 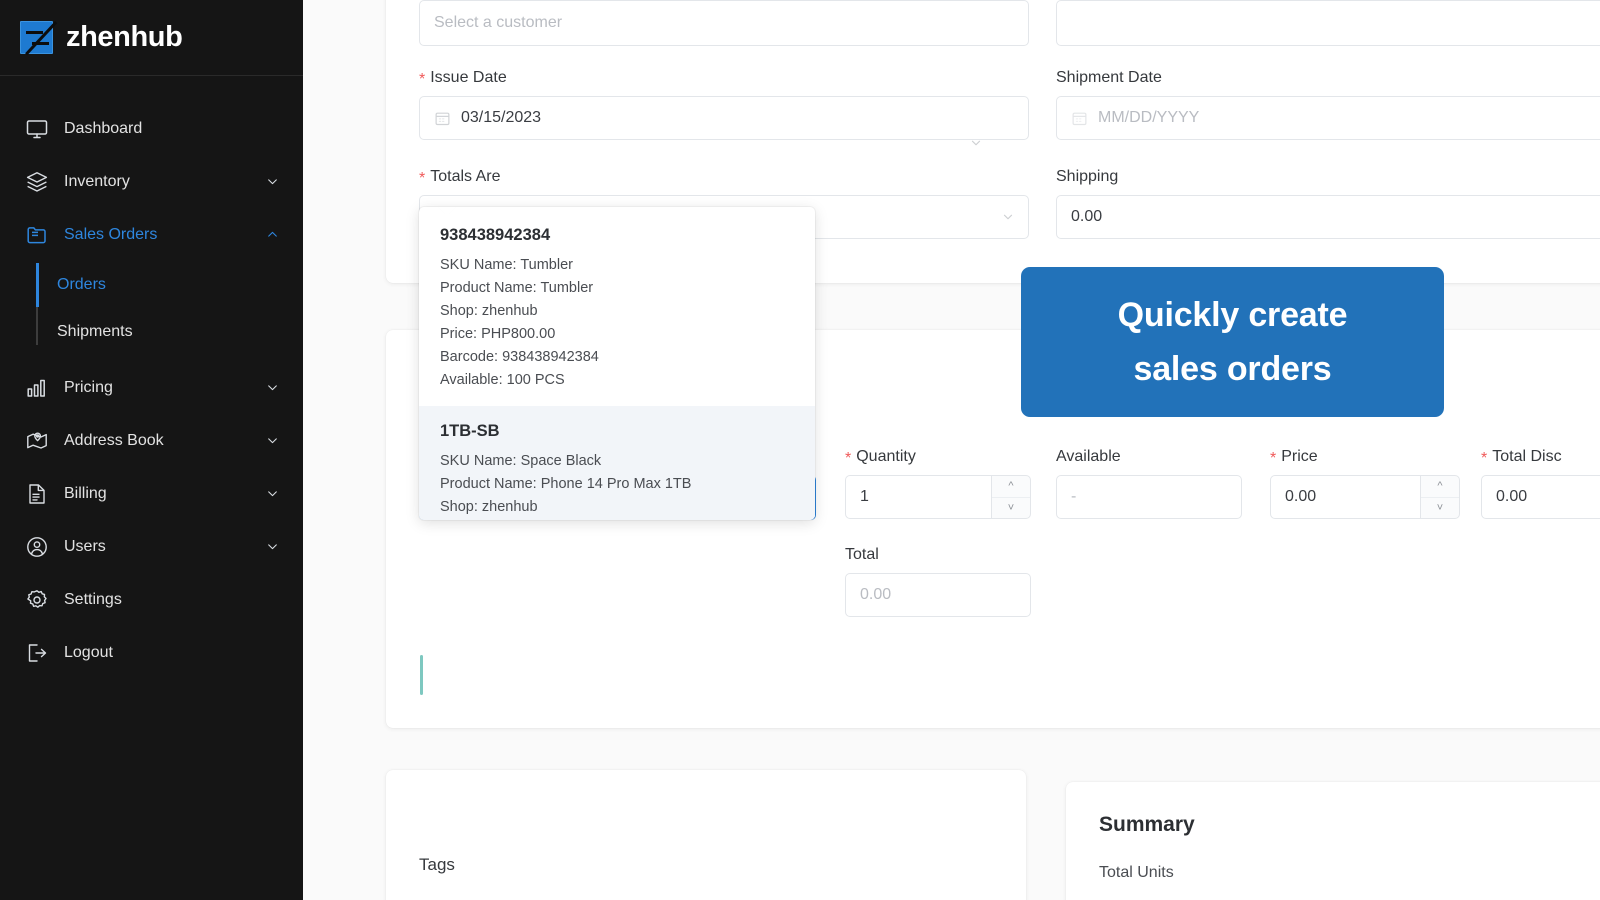 I want to click on logout-icon, so click(x=37, y=653).